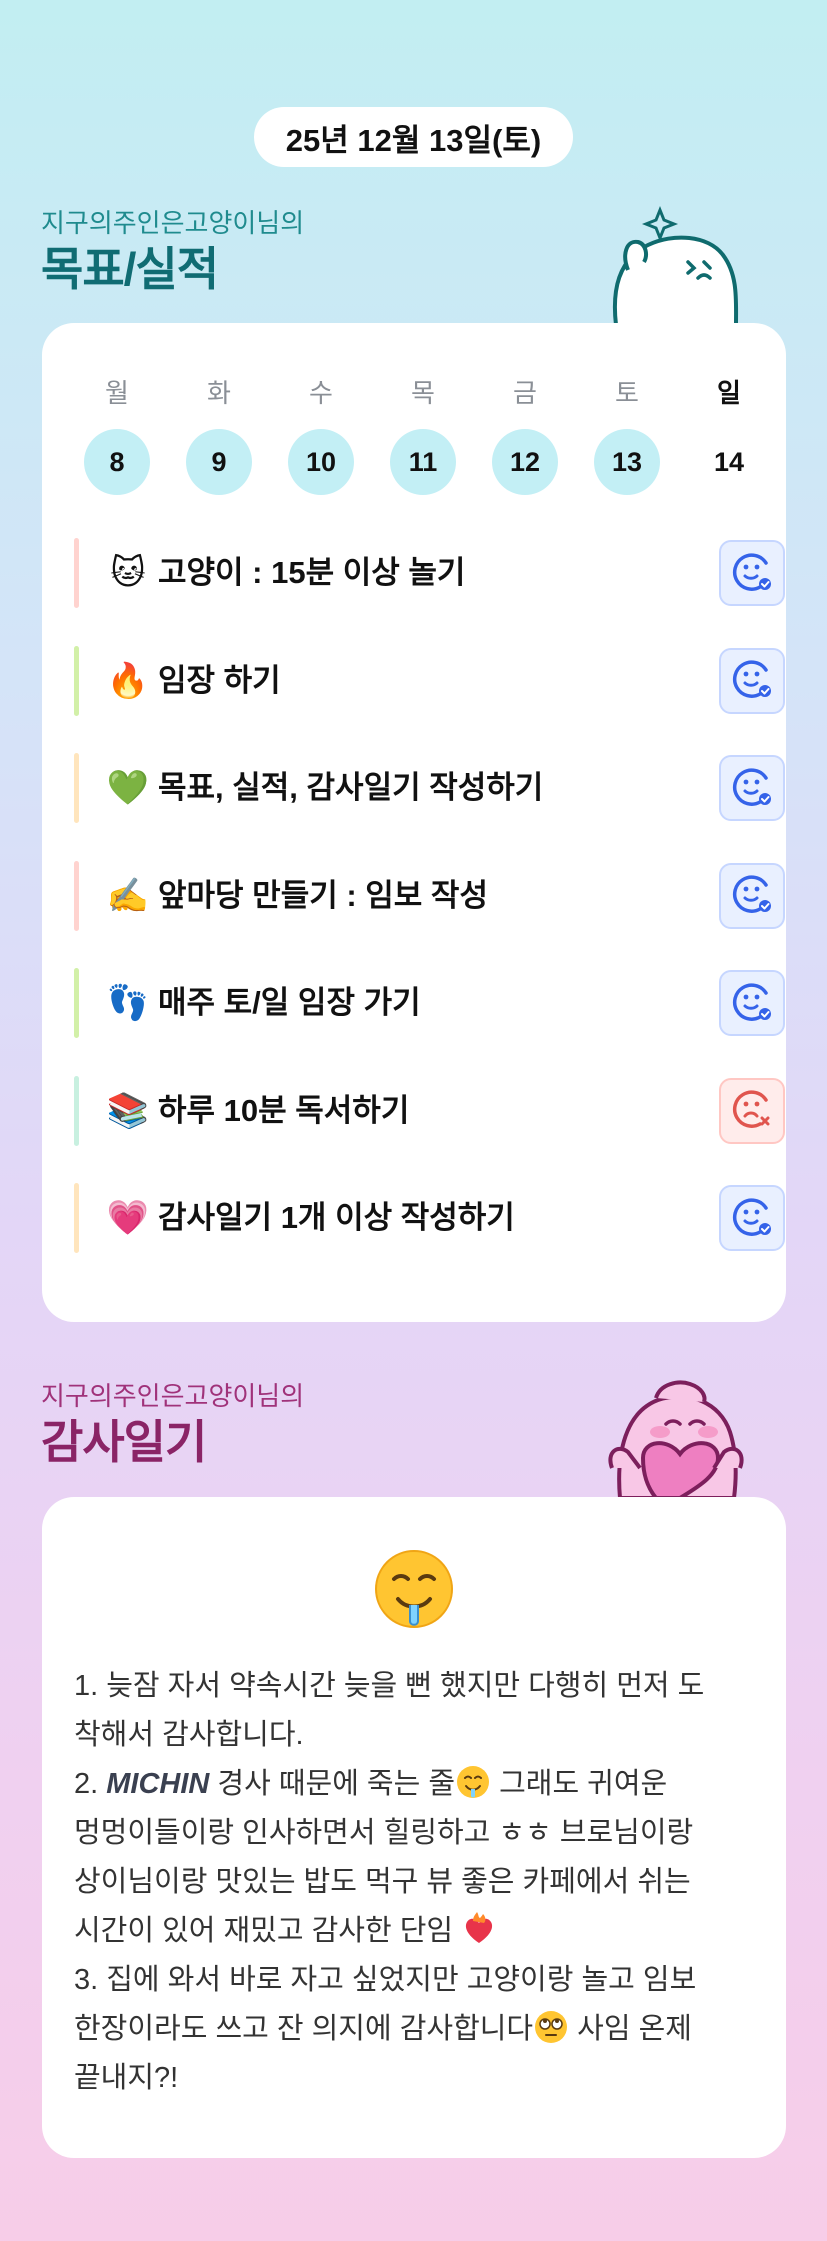 Image resolution: width=827 pixels, height=2241 pixels. Describe the element at coordinates (284, 1110) in the screenshot. I see `goal-text: 하루 10분 독서하기` at that location.